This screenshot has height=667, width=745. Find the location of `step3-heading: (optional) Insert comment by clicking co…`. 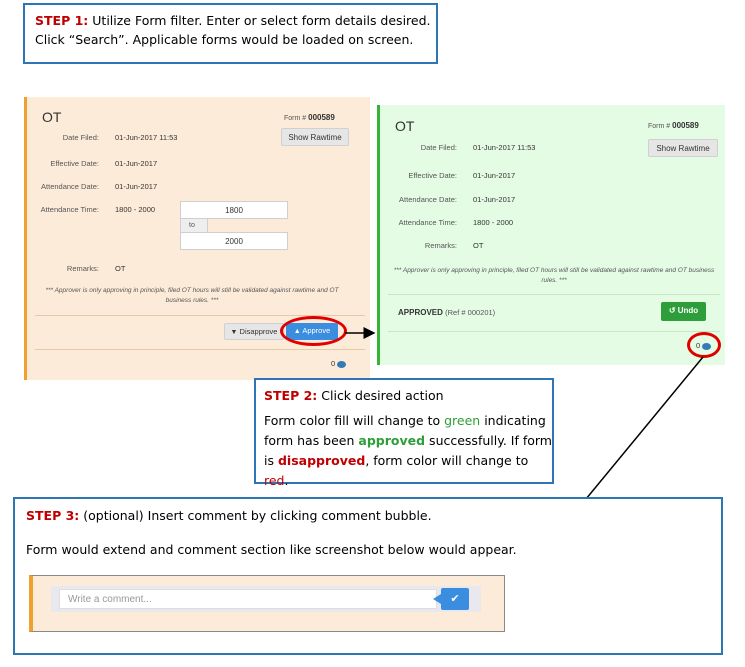

step3-heading: (optional) Insert comment by clicking co… is located at coordinates (257, 515).